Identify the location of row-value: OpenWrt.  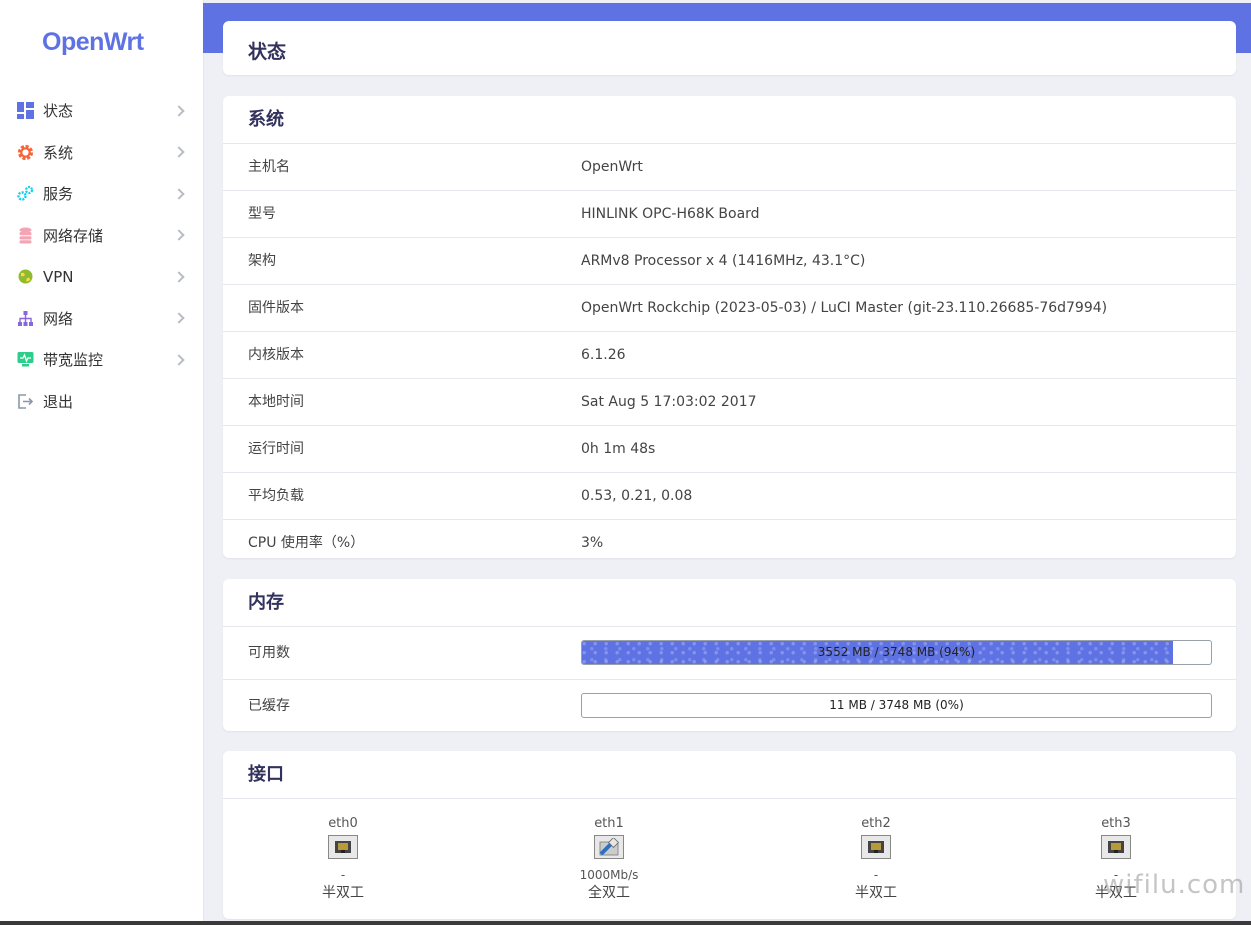
(612, 167).